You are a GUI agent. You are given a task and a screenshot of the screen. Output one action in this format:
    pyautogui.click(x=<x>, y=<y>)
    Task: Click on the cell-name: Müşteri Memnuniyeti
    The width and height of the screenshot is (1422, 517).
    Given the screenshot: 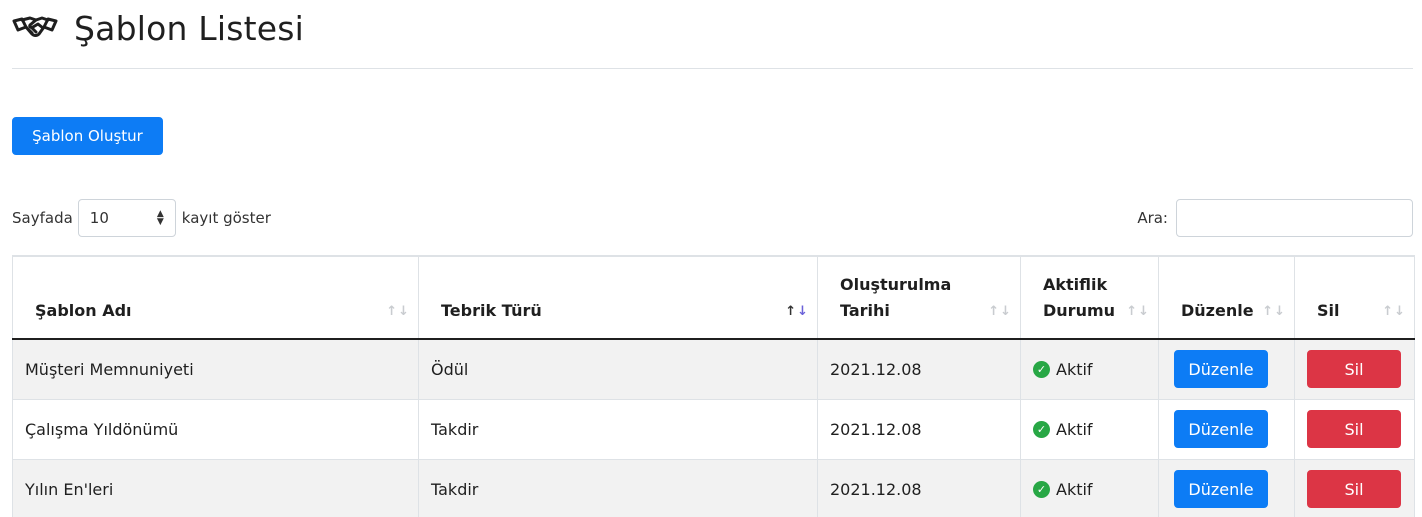 What is the action you would take?
    pyautogui.click(x=215, y=369)
    